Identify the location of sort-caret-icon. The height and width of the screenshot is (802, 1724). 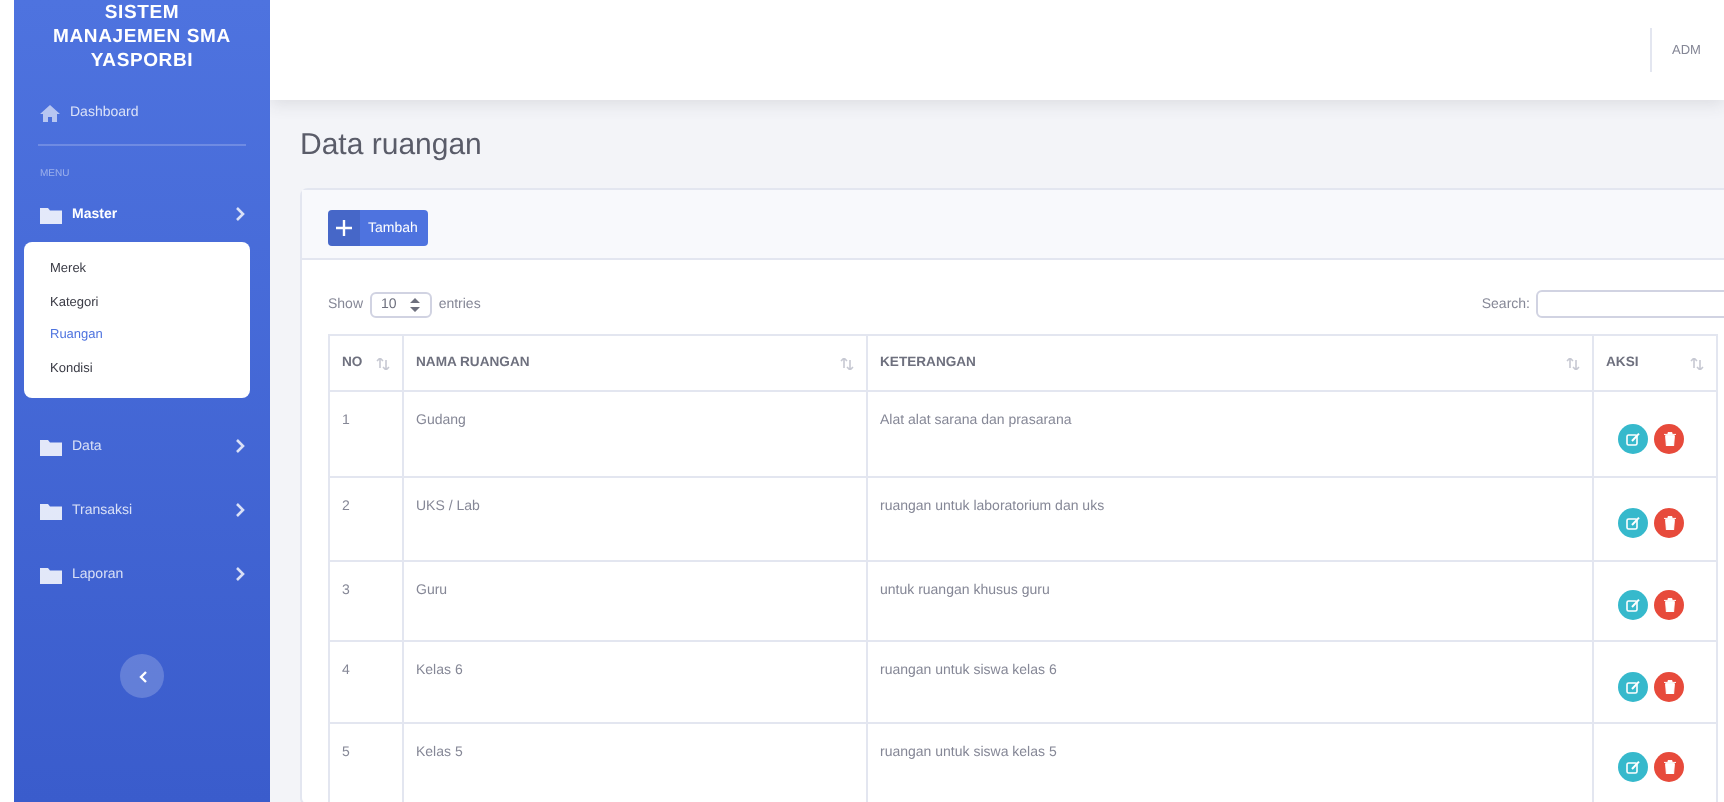
(415, 304).